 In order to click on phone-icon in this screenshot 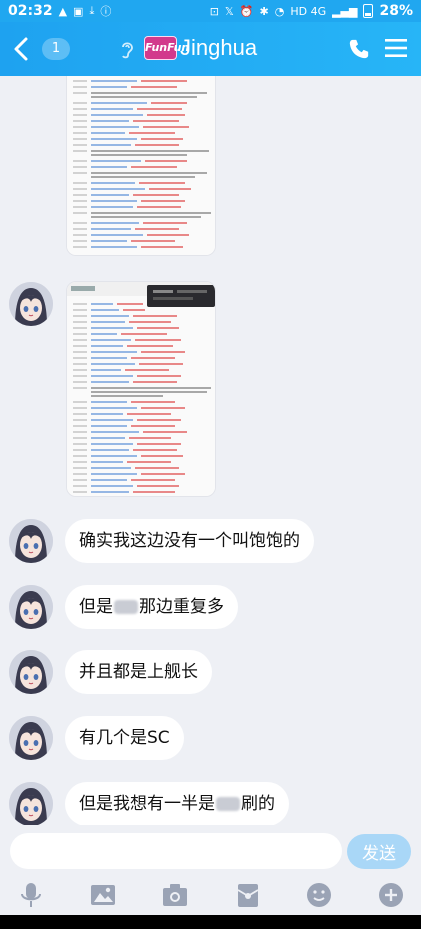, I will do `click(359, 49)`.